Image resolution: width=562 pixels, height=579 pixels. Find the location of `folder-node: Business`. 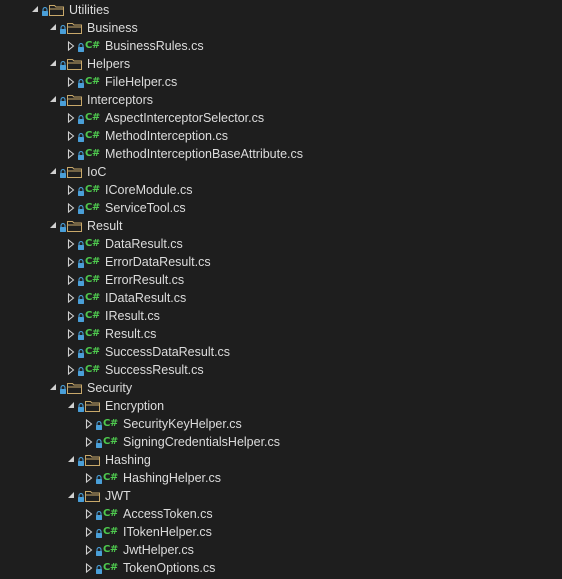

folder-node: Business is located at coordinates (281, 28).